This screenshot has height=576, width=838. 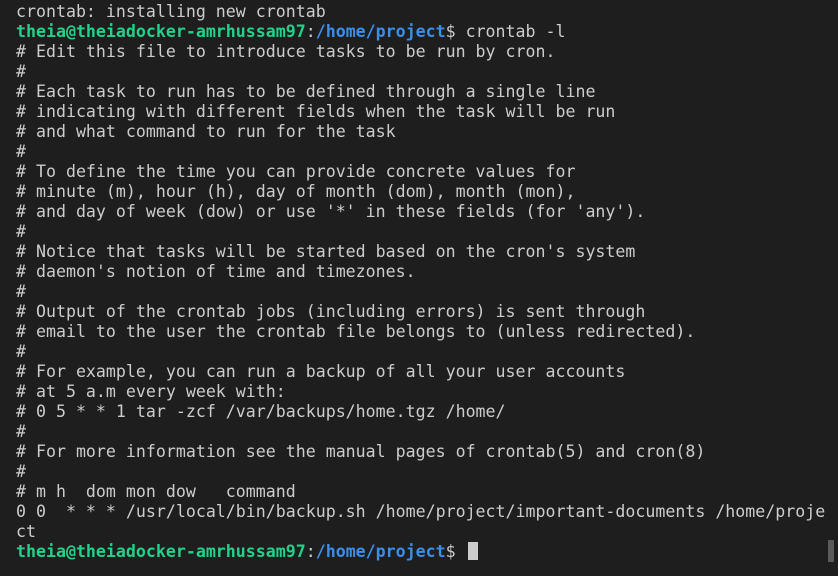 What do you see at coordinates (206, 131) in the screenshot?
I see `output-text: # and what command to run for the task` at bounding box center [206, 131].